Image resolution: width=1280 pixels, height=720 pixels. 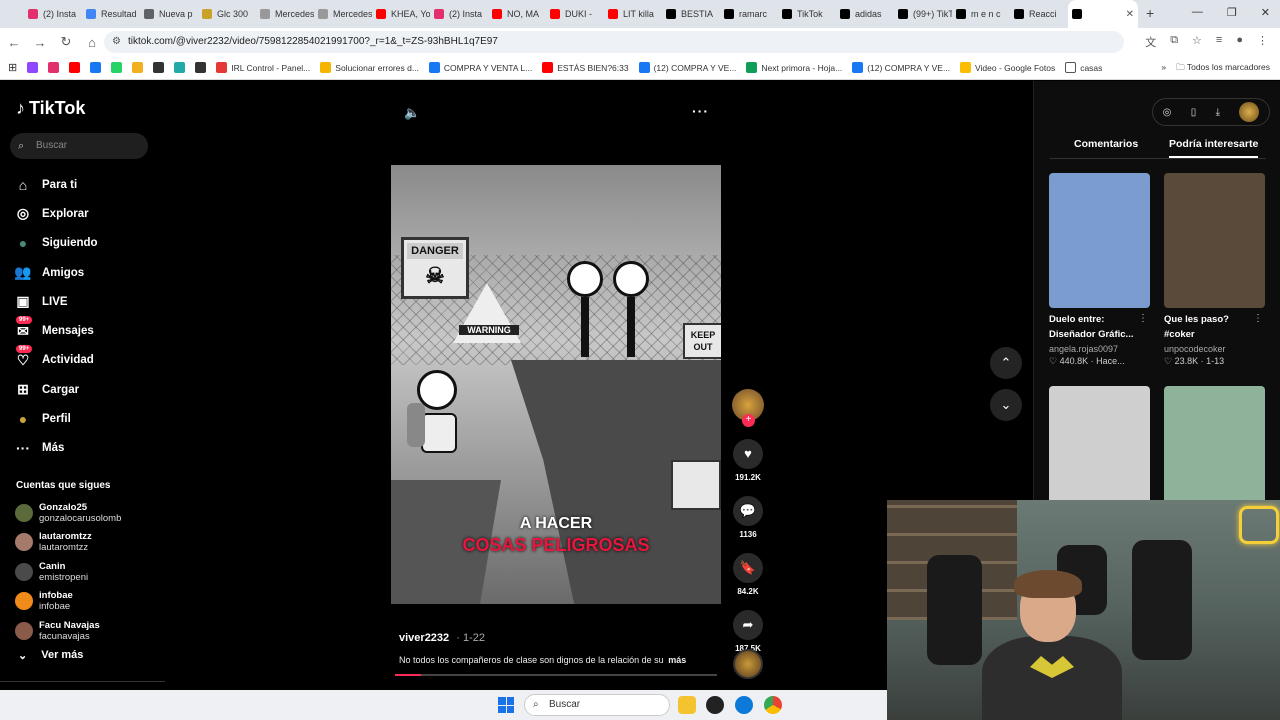 I want to click on reload-icon: ↻, so click(x=66, y=42).